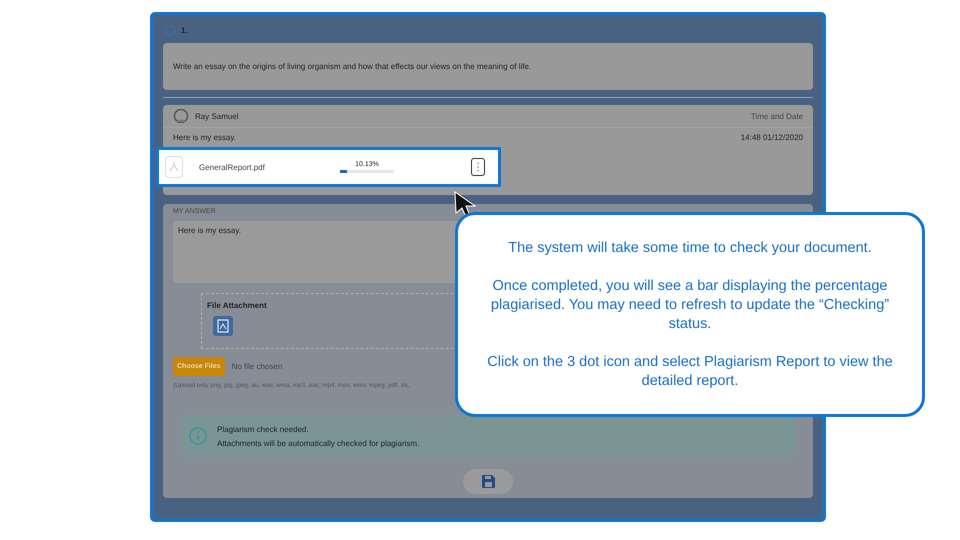 This screenshot has width=960, height=540. Describe the element at coordinates (170, 30) in the screenshot. I see `question-icon` at that location.